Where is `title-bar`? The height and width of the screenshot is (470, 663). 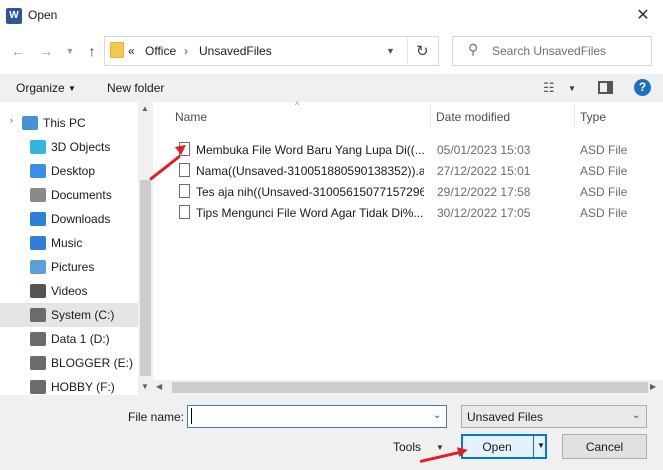 title-bar is located at coordinates (331, 16).